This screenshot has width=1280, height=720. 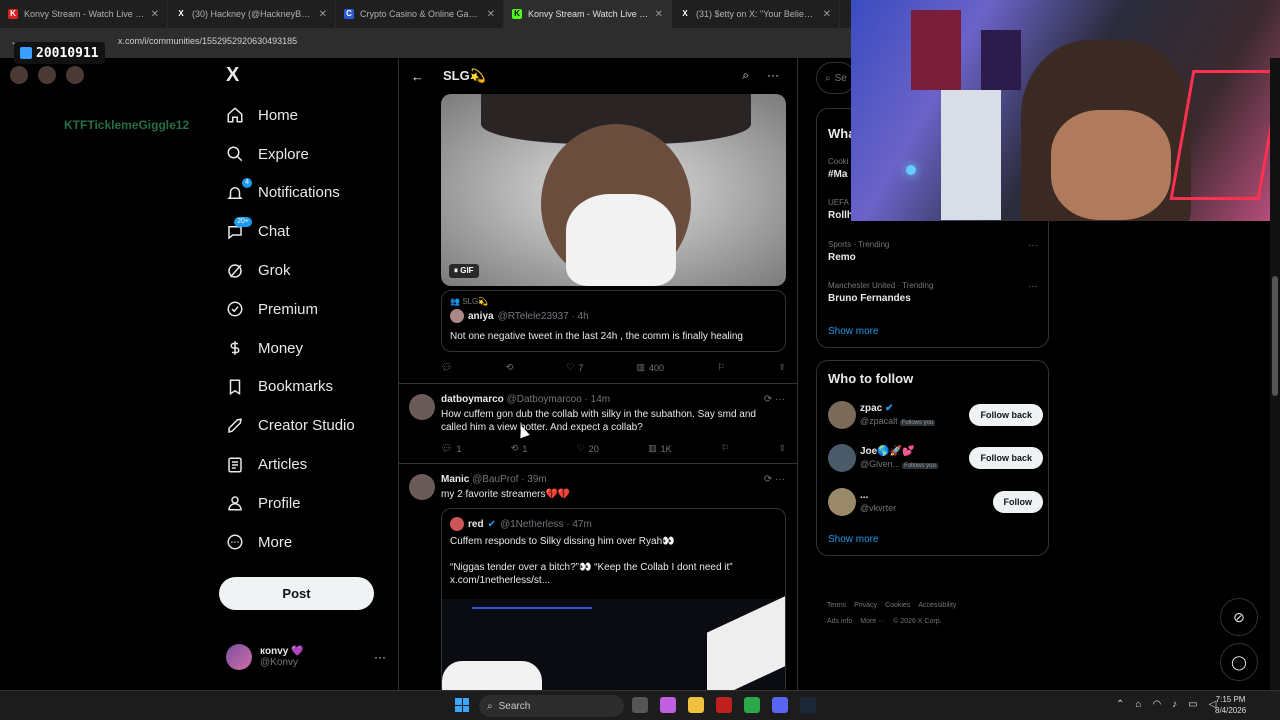 I want to click on browser-tab: C Crypto Casino & Online Gamb ✕, so click(x=420, y=14).